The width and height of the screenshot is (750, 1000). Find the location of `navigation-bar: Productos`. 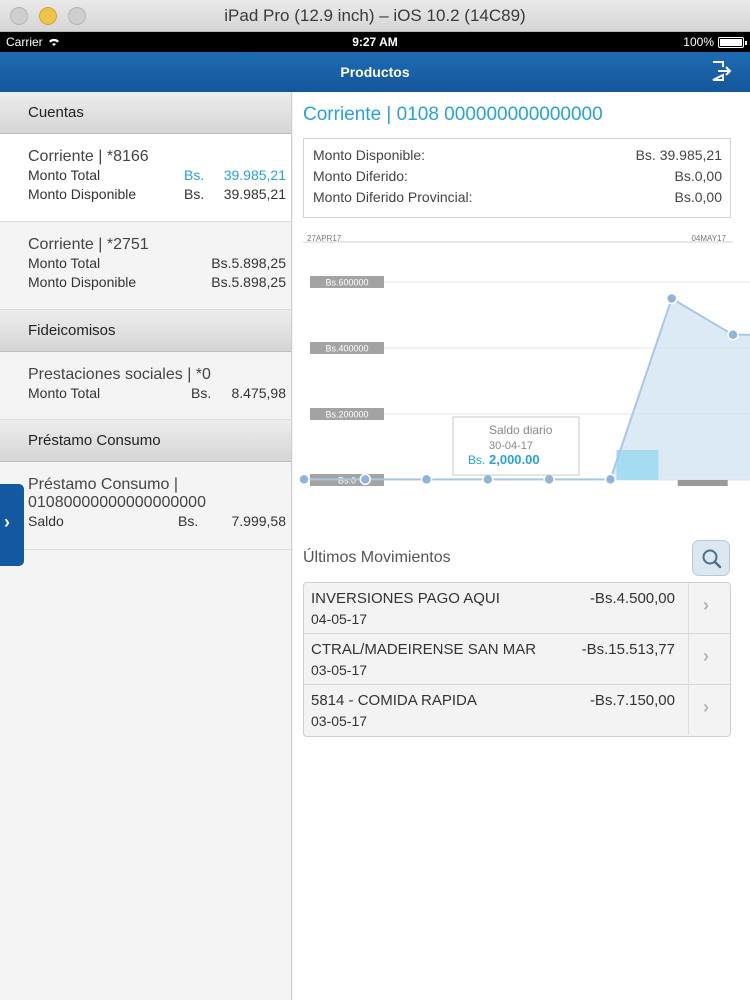

navigation-bar: Productos is located at coordinates (375, 72).